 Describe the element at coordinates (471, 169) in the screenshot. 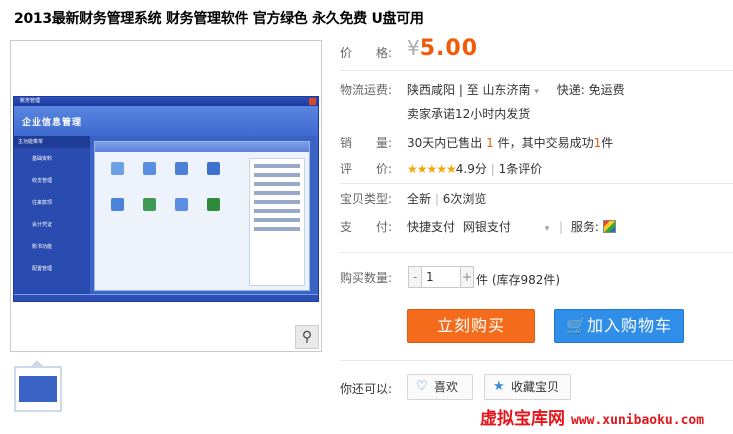

I see `rating-score: 4.9分` at that location.